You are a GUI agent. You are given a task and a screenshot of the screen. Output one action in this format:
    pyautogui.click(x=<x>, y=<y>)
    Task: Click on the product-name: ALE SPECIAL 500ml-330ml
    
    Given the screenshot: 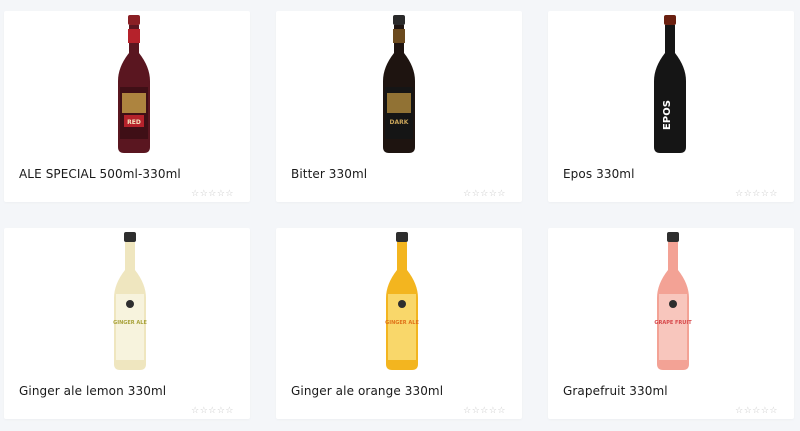 What is the action you would take?
    pyautogui.click(x=100, y=174)
    